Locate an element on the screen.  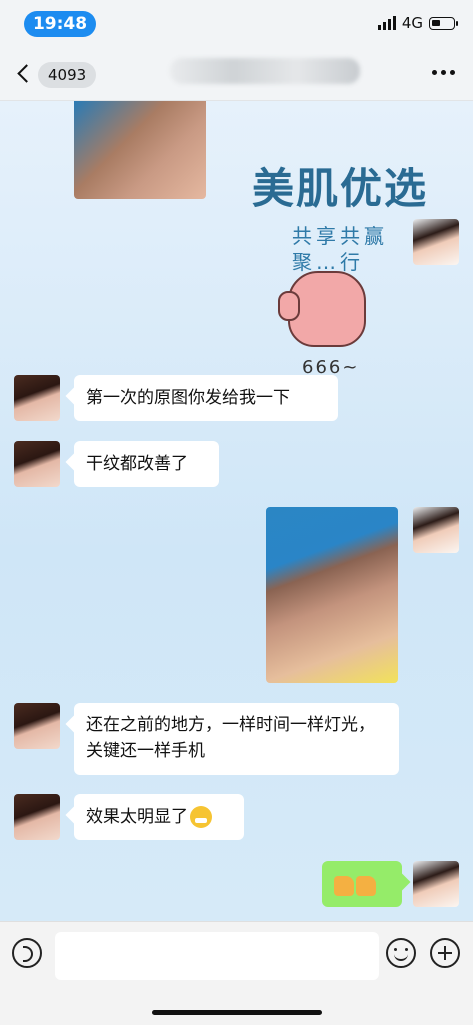
message-bubble-self is located at coordinates (362, 884).